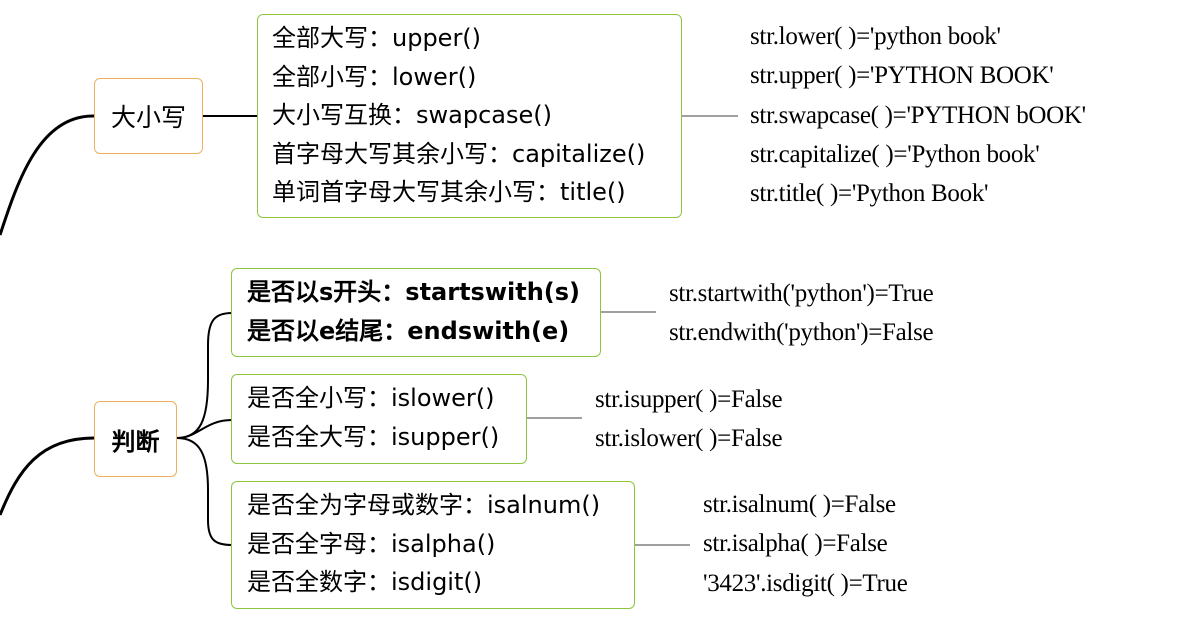 Image resolution: width=1184 pixels, height=618 pixels. I want to click on lowerupper-example-isupper: str.isupper( )=False, so click(689, 399).